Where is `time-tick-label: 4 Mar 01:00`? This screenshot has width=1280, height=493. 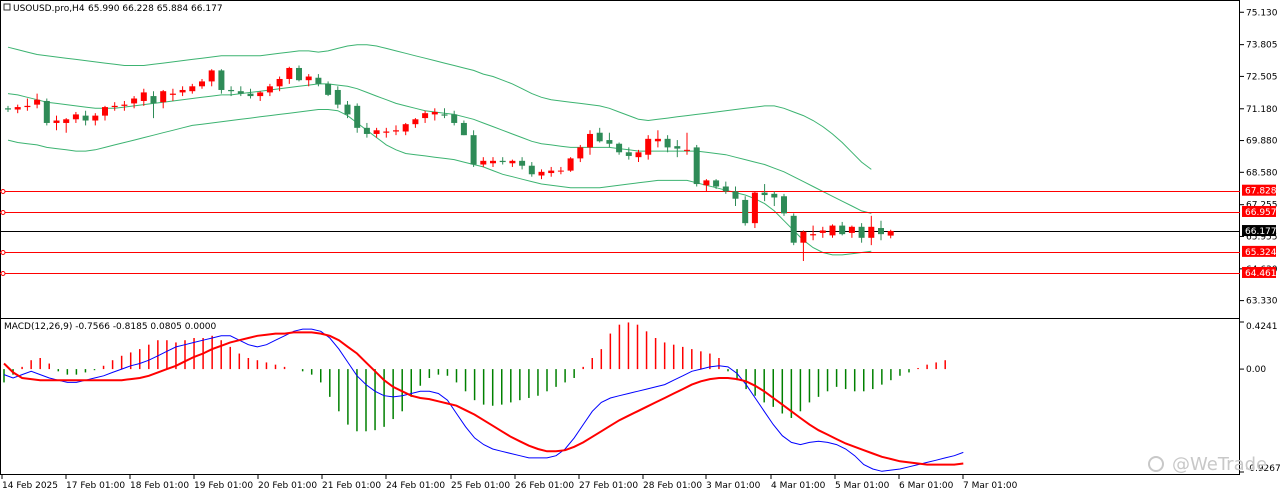
time-tick-label: 4 Mar 01:00 is located at coordinates (798, 486).